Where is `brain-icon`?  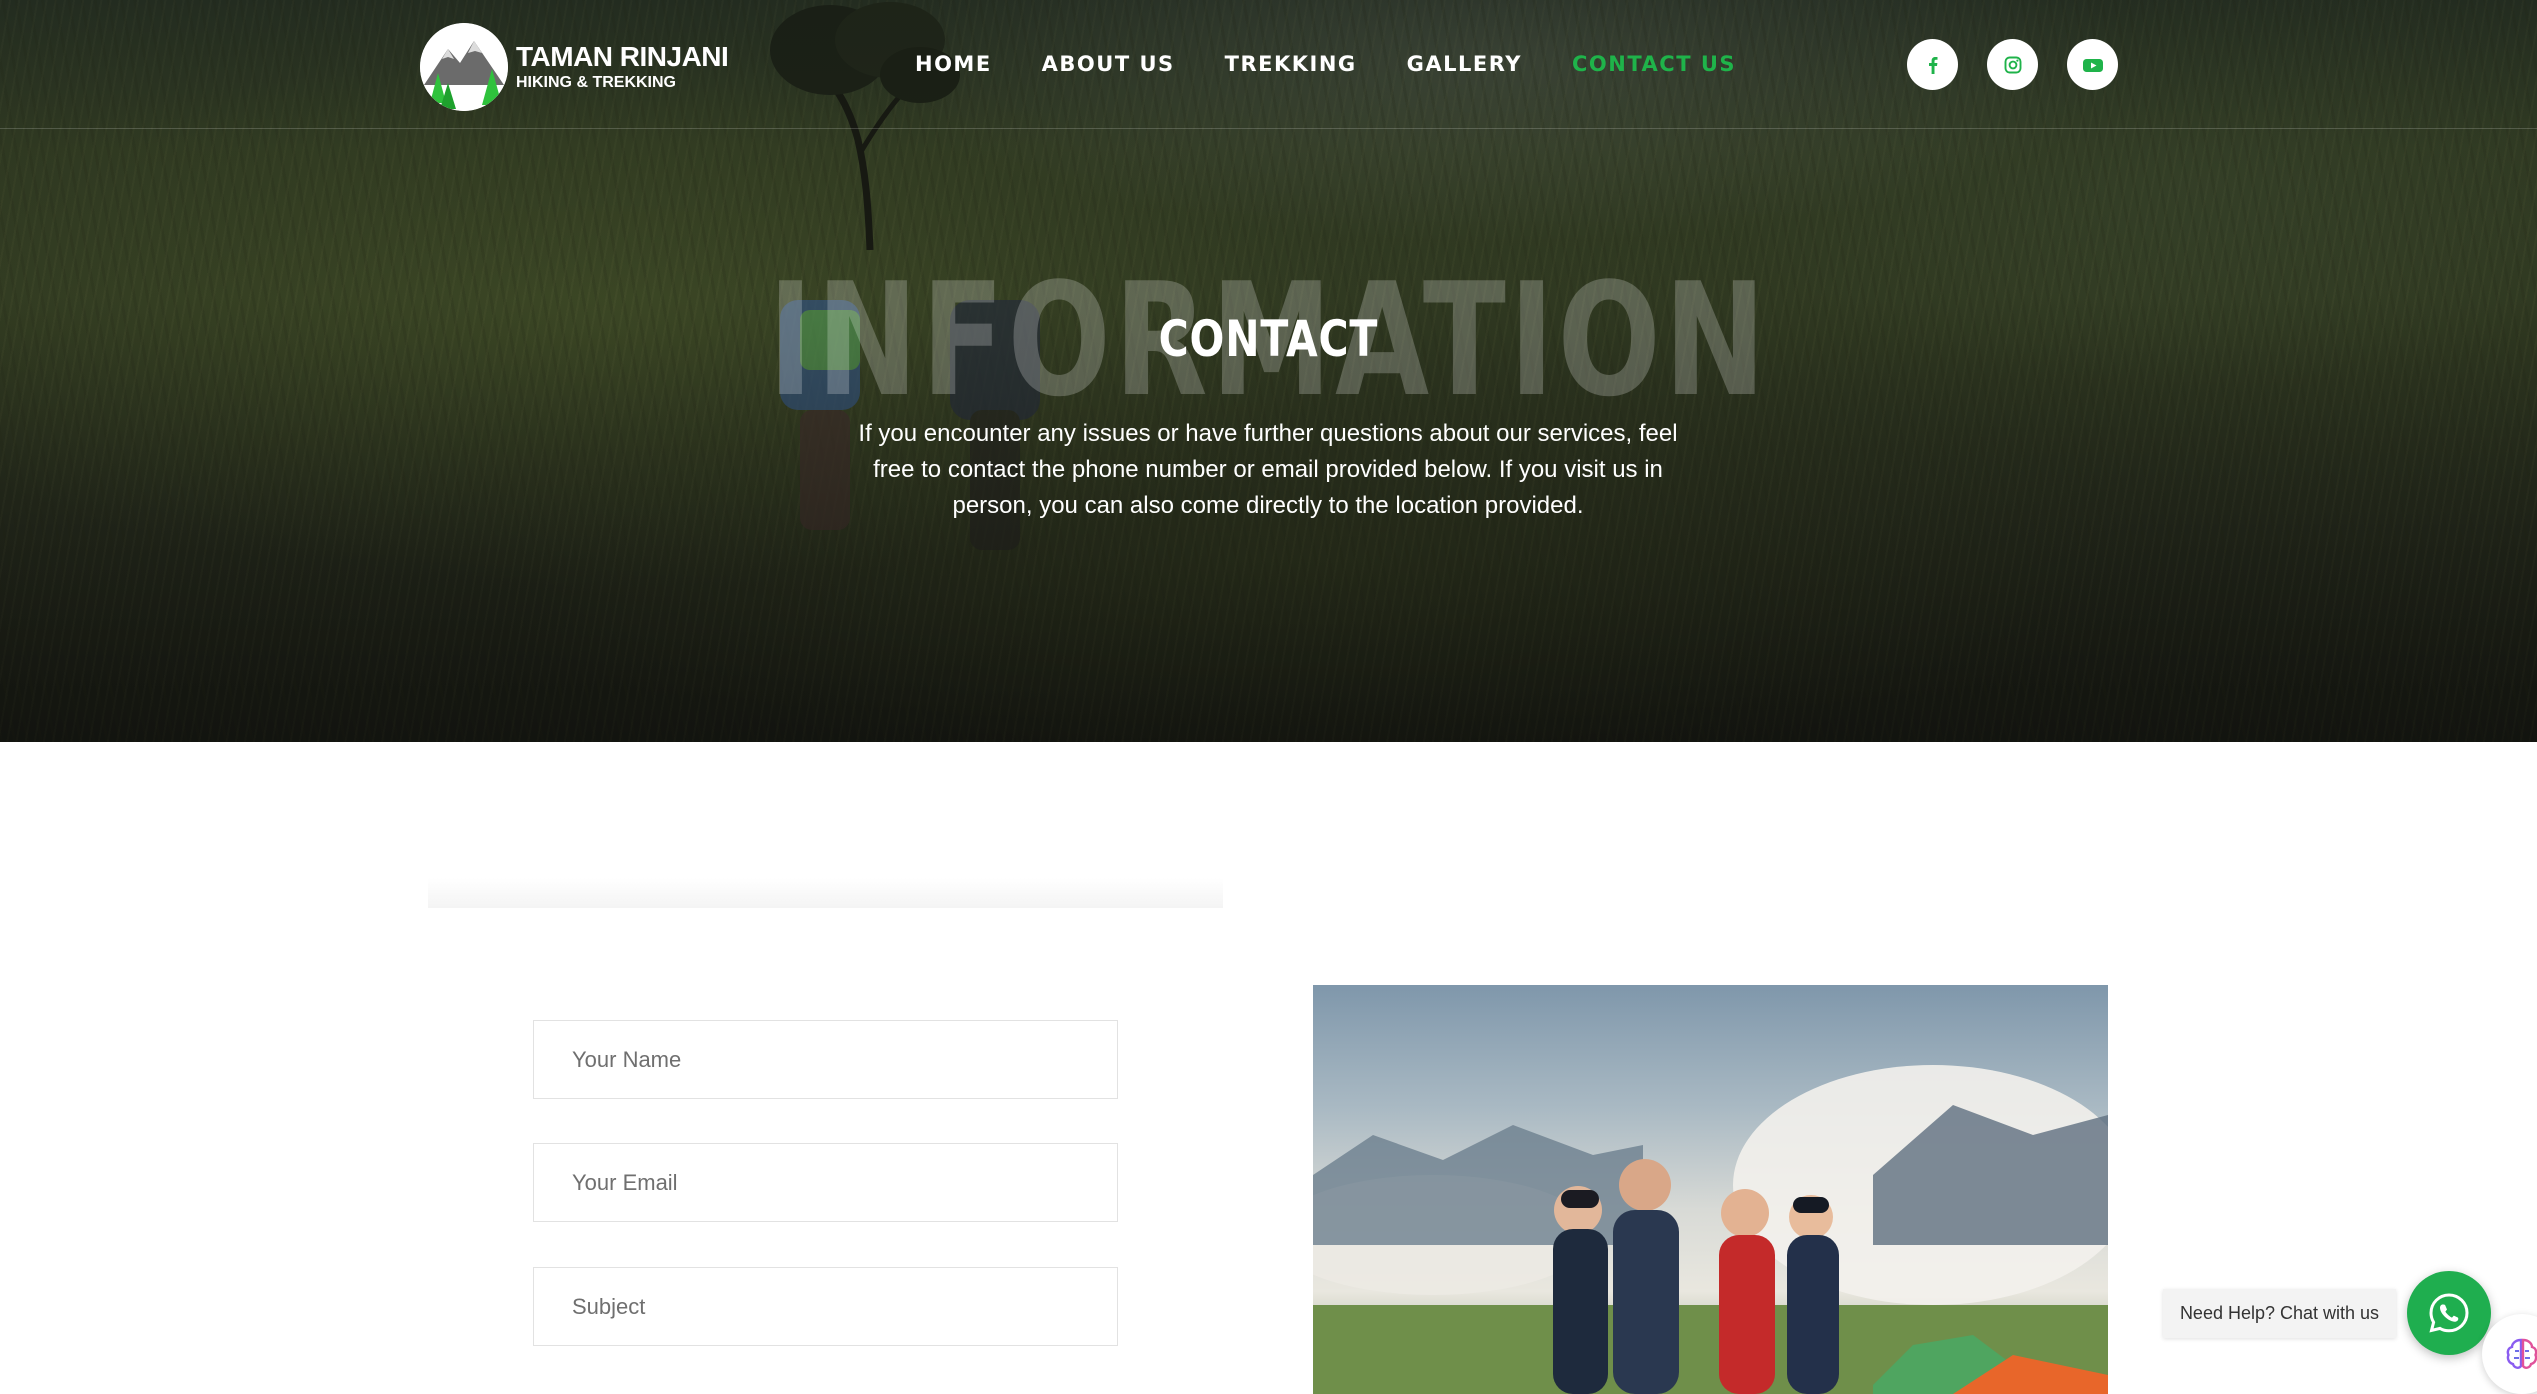
brain-icon is located at coordinates (2521, 1353).